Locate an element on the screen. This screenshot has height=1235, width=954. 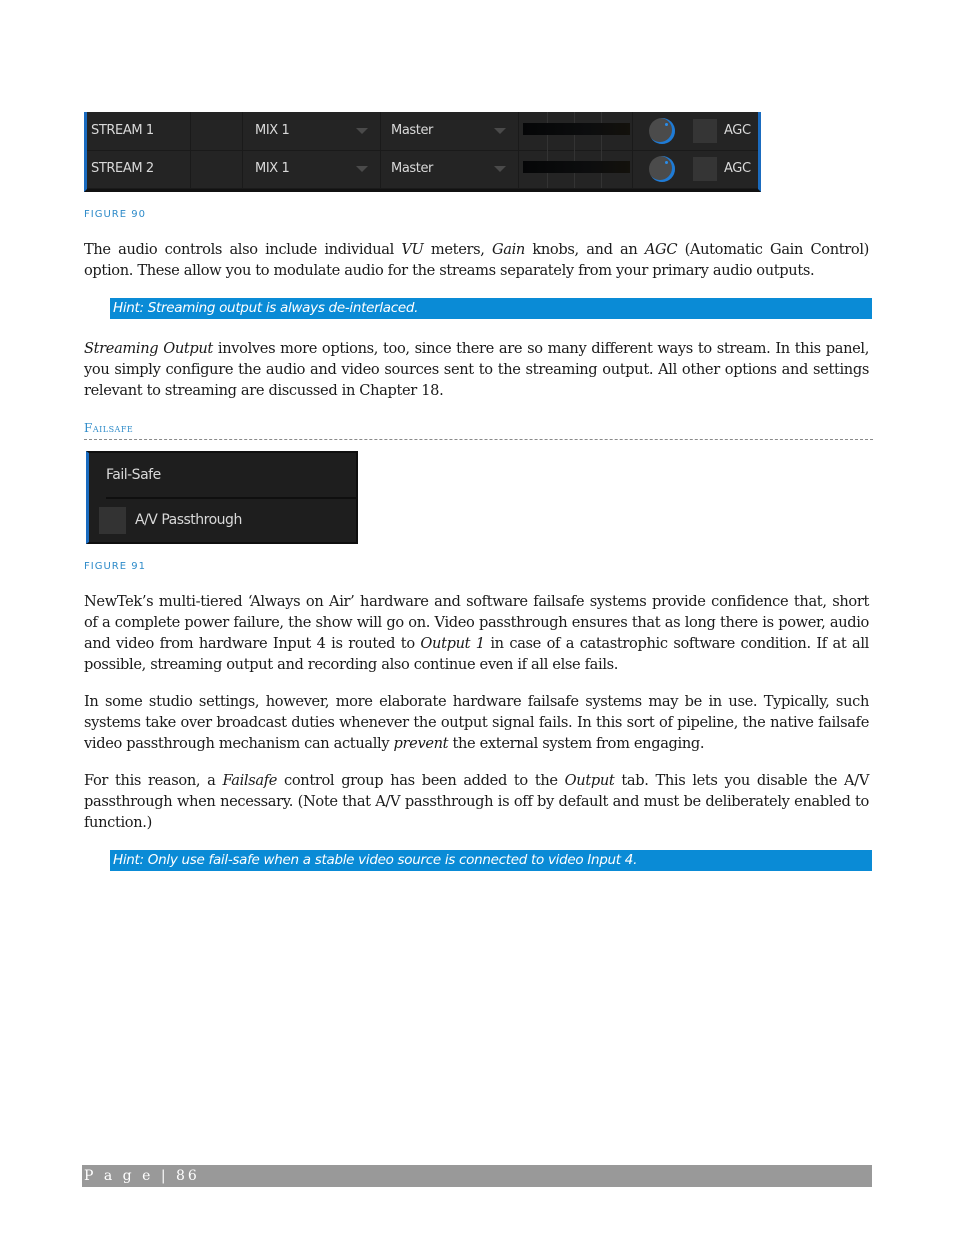
emphasis: VU is located at coordinates (412, 249).